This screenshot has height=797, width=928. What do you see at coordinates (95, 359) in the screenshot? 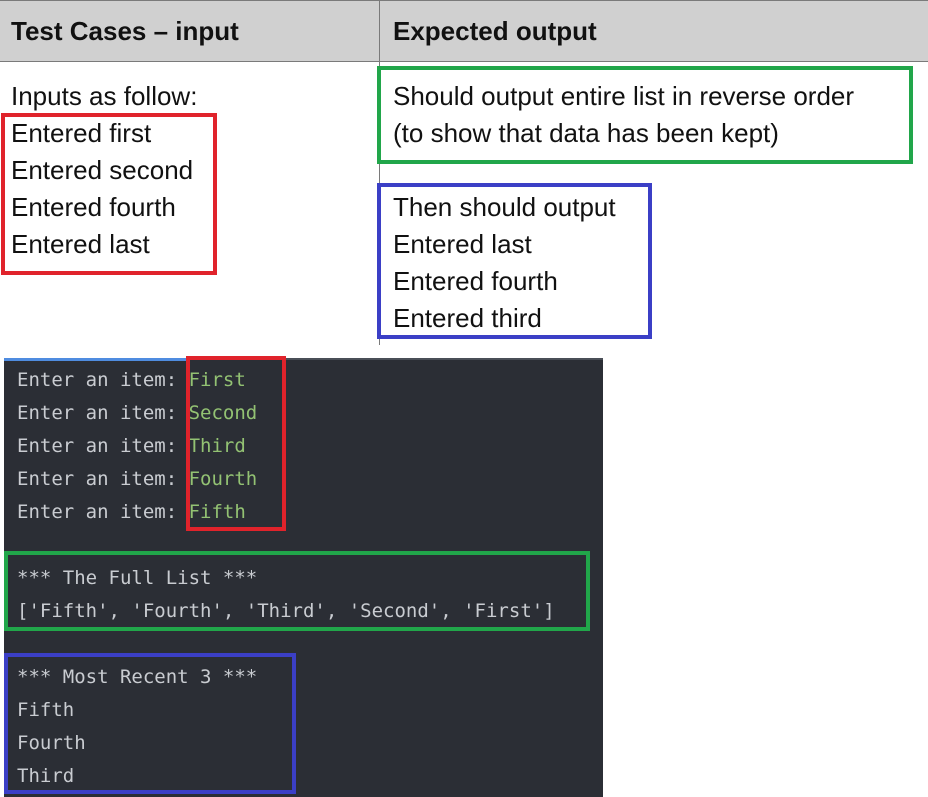
I see `terminal-tab-accent` at bounding box center [95, 359].